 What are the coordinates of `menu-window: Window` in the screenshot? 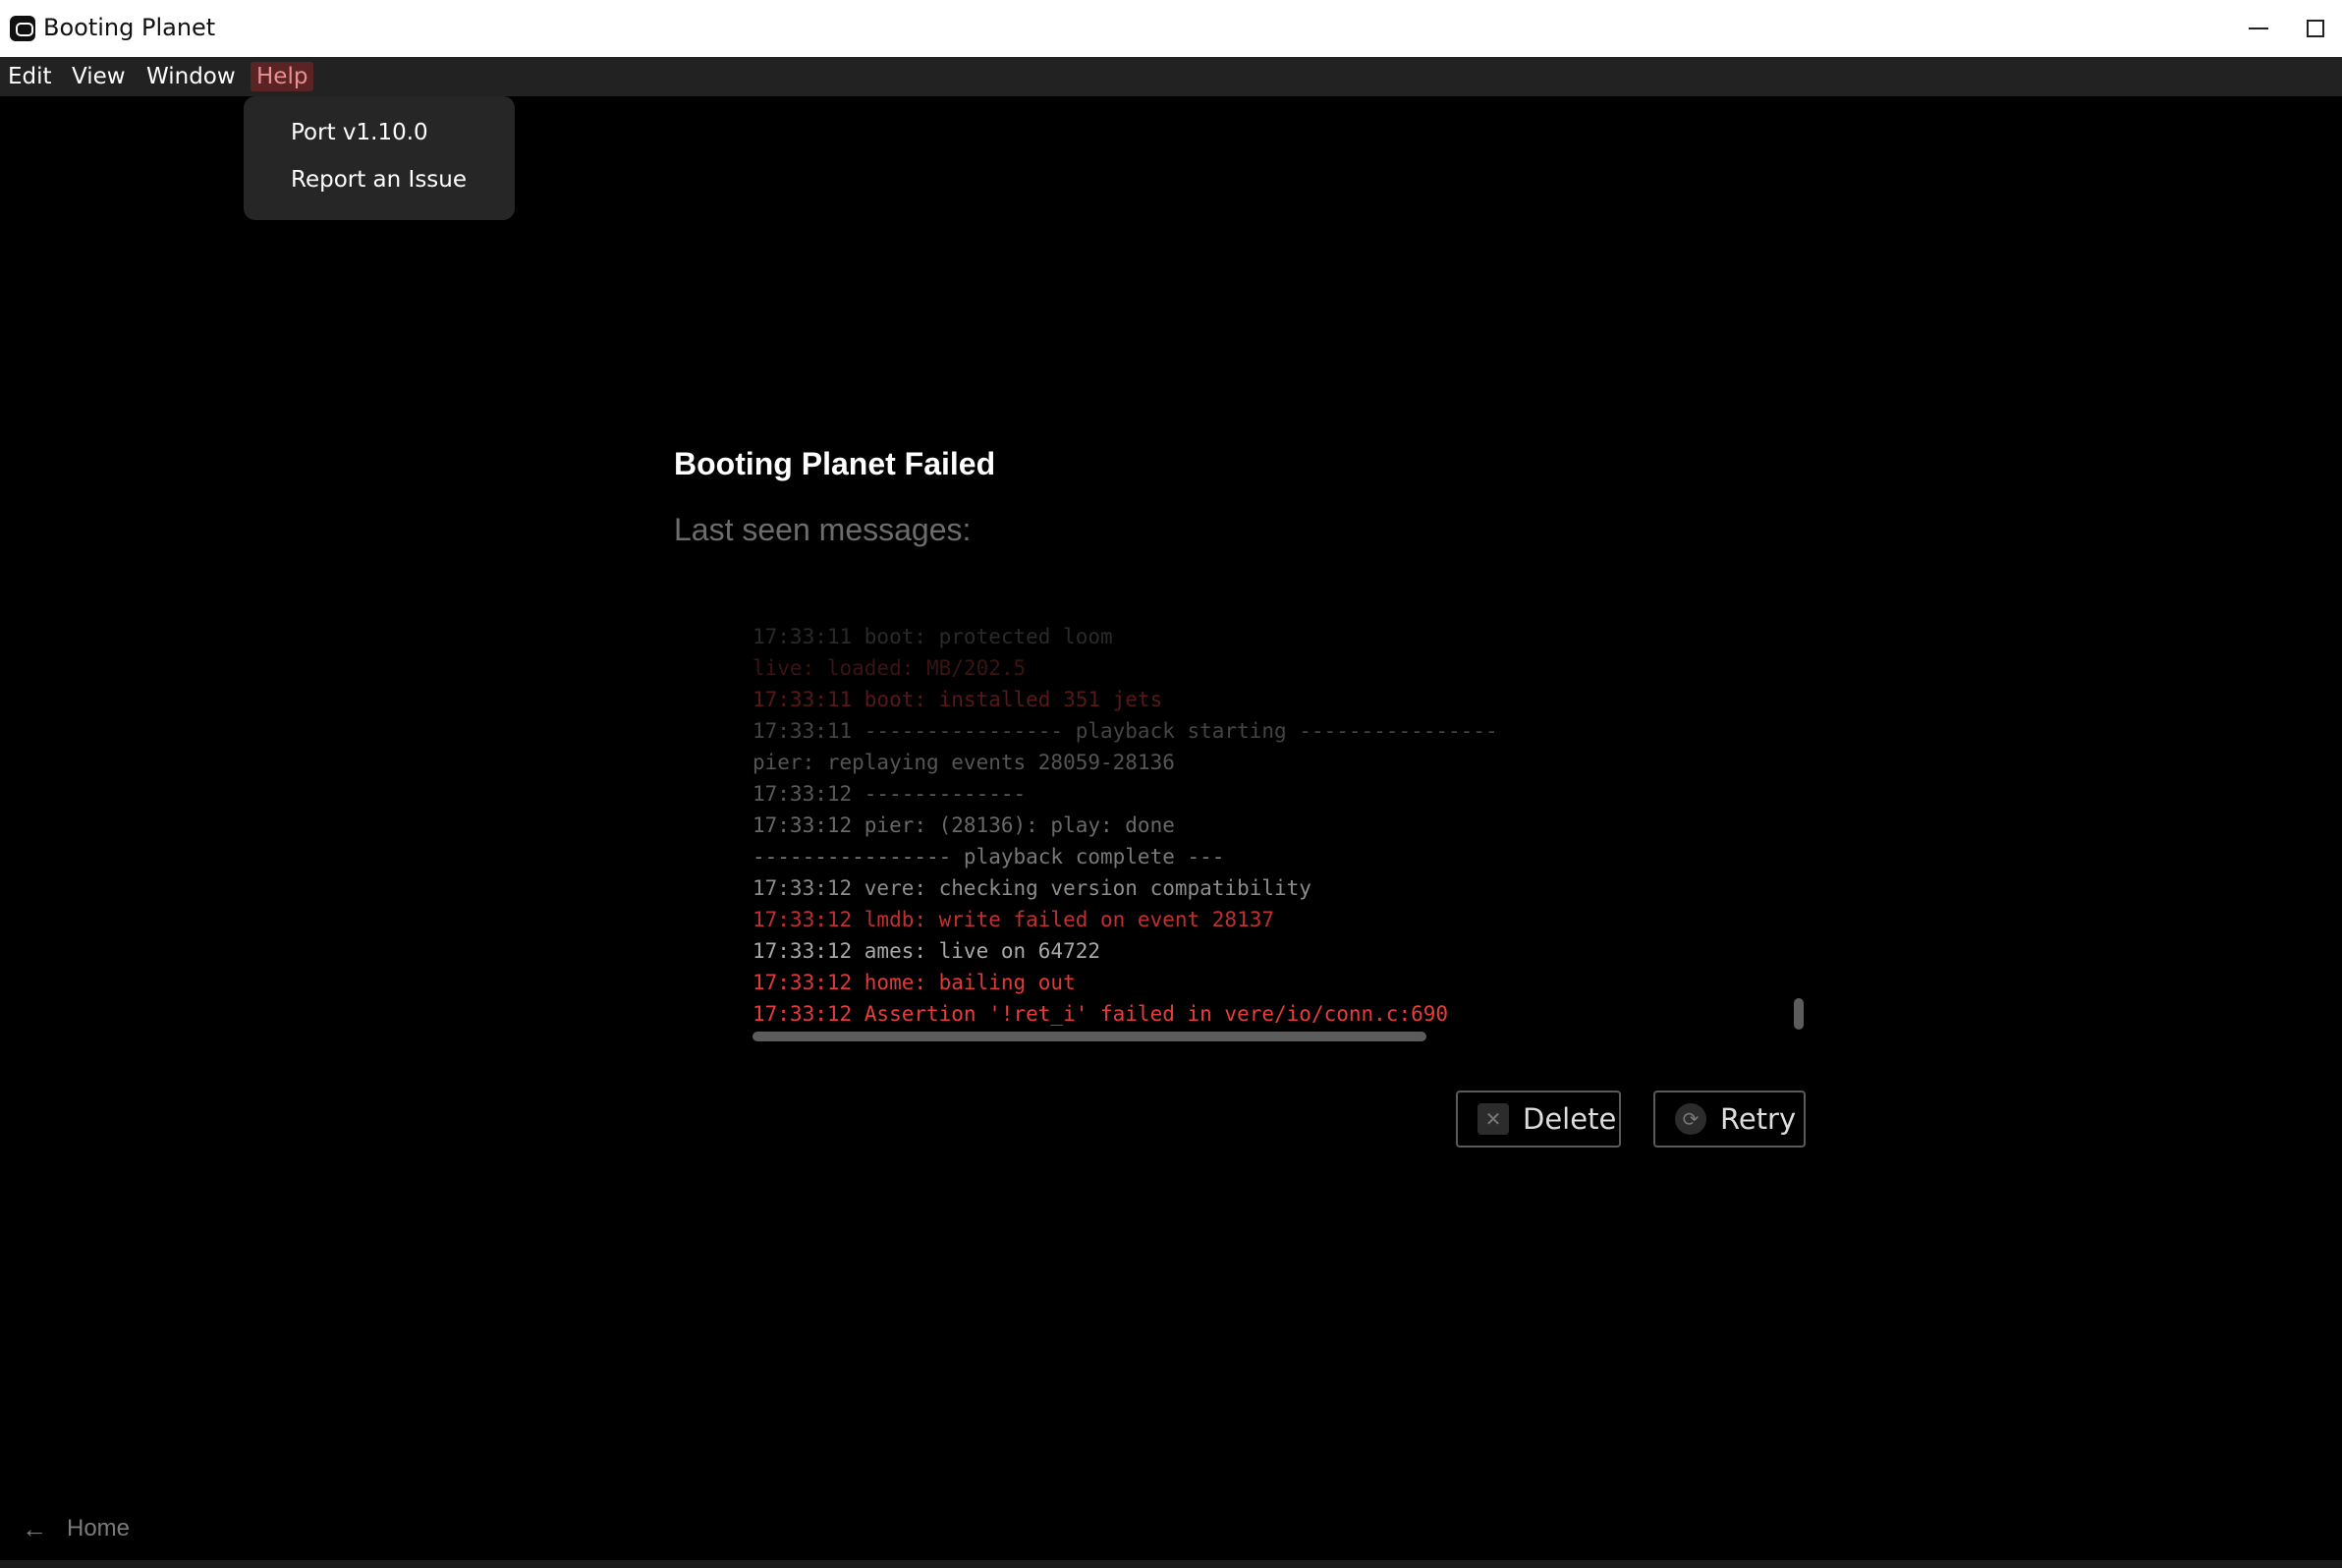 It's located at (191, 76).